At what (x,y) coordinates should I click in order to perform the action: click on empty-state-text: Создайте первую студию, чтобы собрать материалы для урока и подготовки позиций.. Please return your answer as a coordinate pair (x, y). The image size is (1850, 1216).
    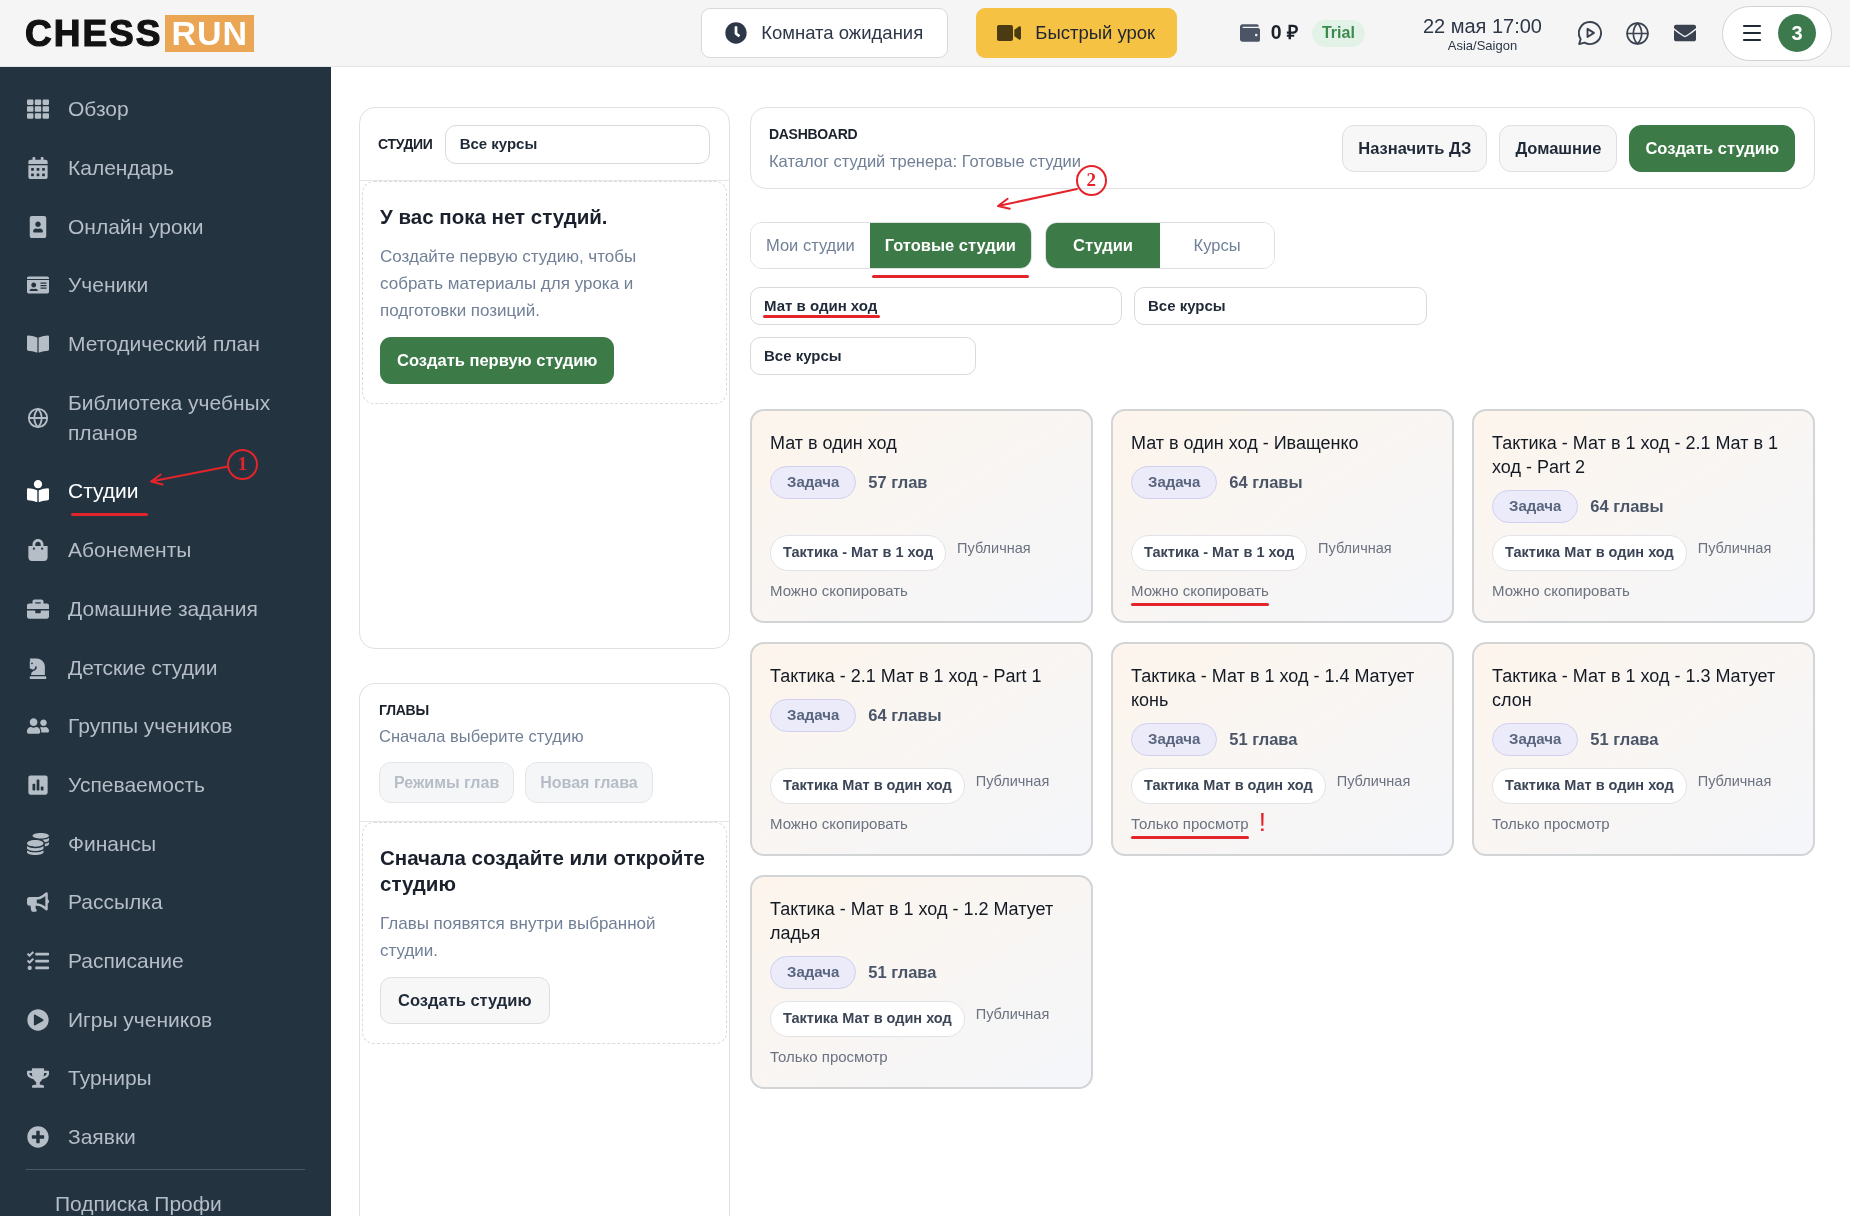
    Looking at the image, I should click on (509, 284).